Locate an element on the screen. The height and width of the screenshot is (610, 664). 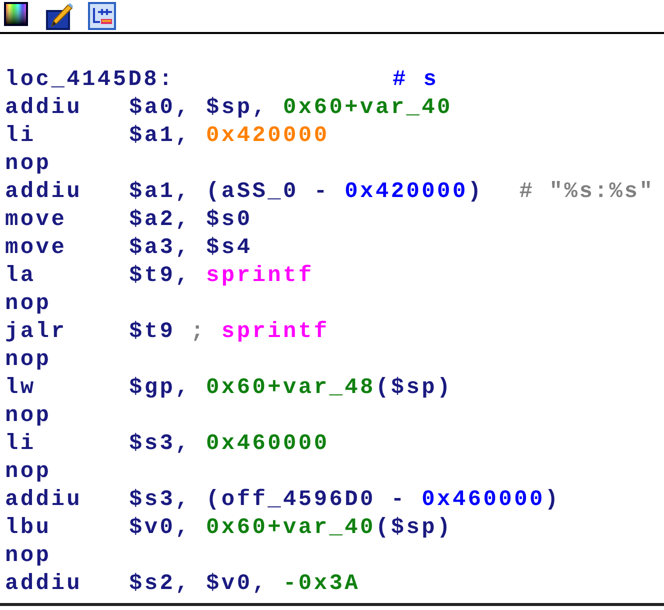
operand-text: $gp, 0x60+var_48($sp) is located at coordinates (290, 388).